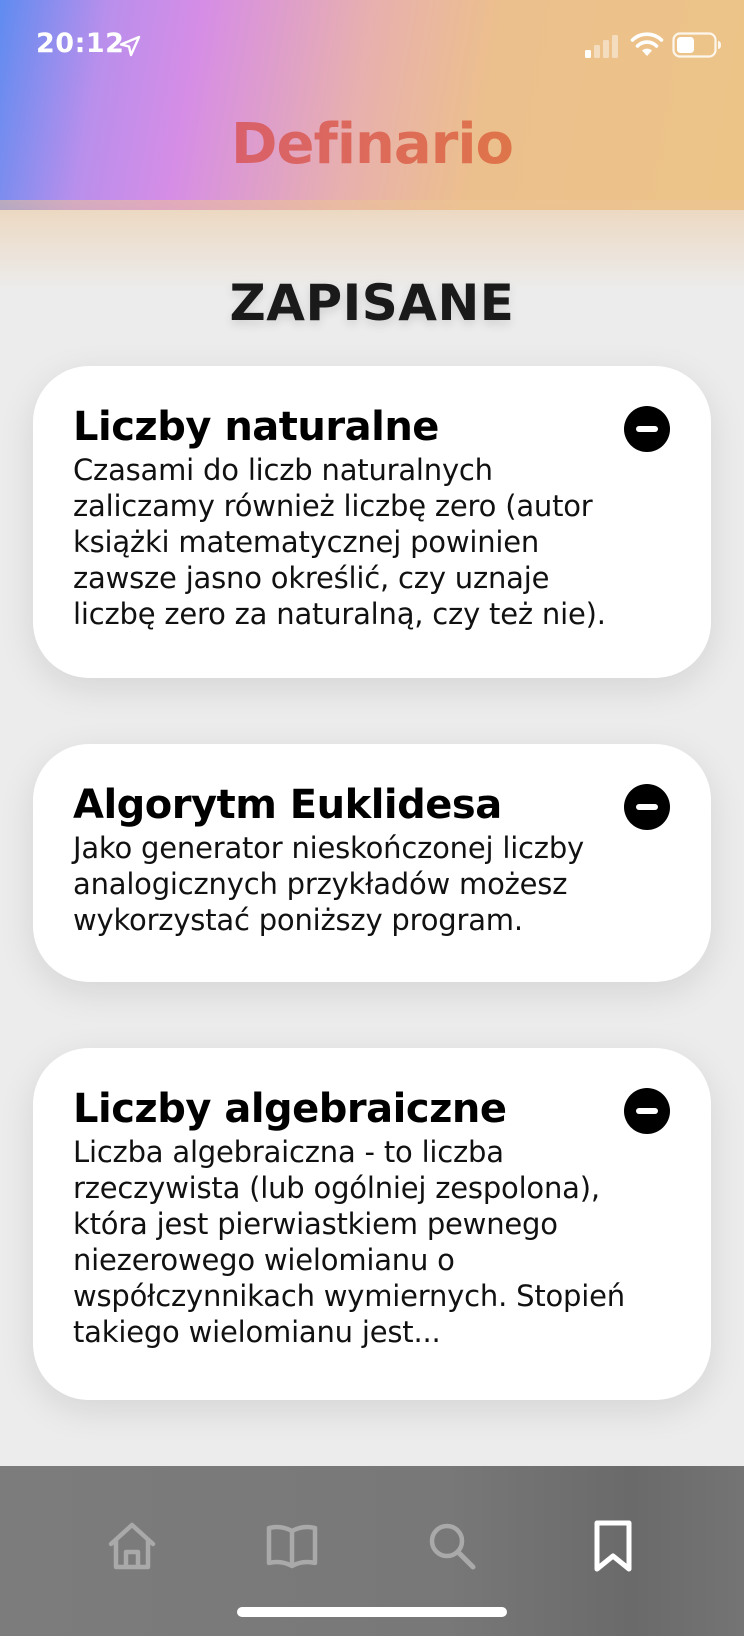  I want to click on wifi-icon, so click(647, 44).